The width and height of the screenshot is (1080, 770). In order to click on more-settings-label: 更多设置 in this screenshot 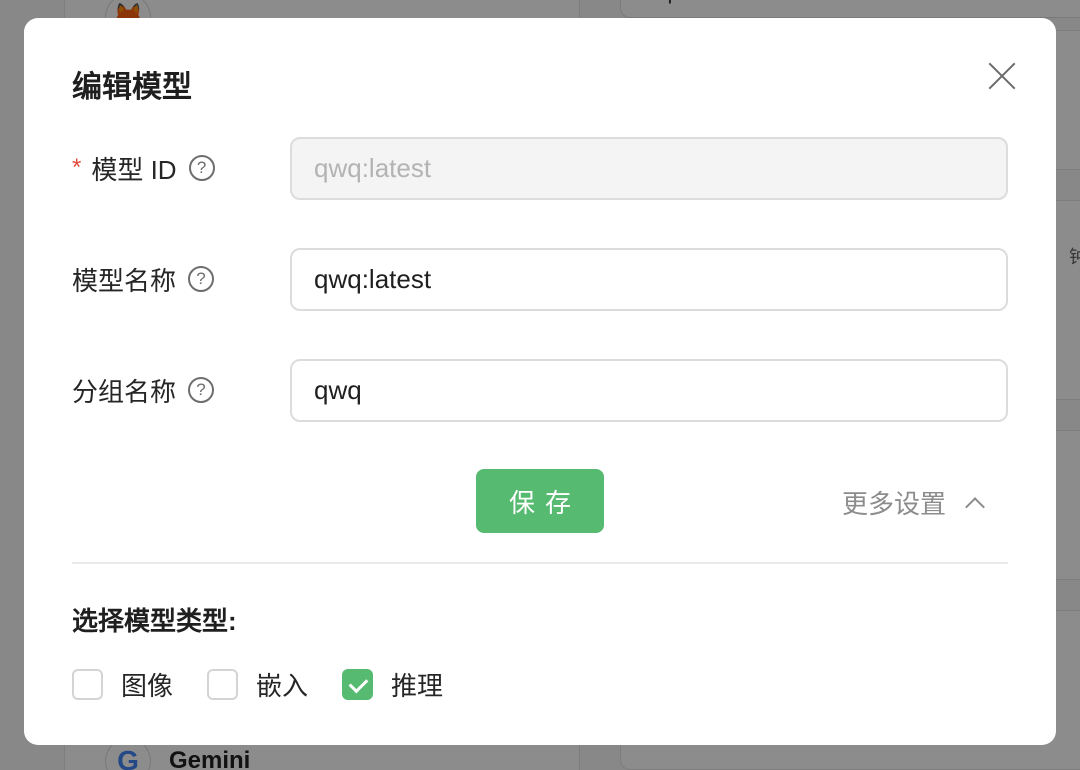, I will do `click(894, 504)`.